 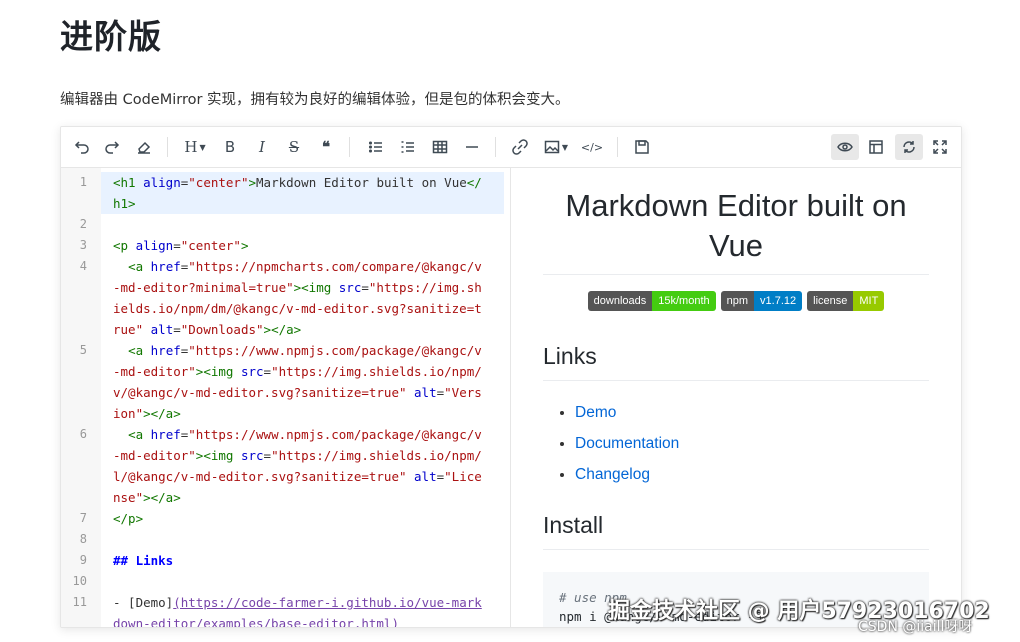 I want to click on clear-icon, so click(x=144, y=147).